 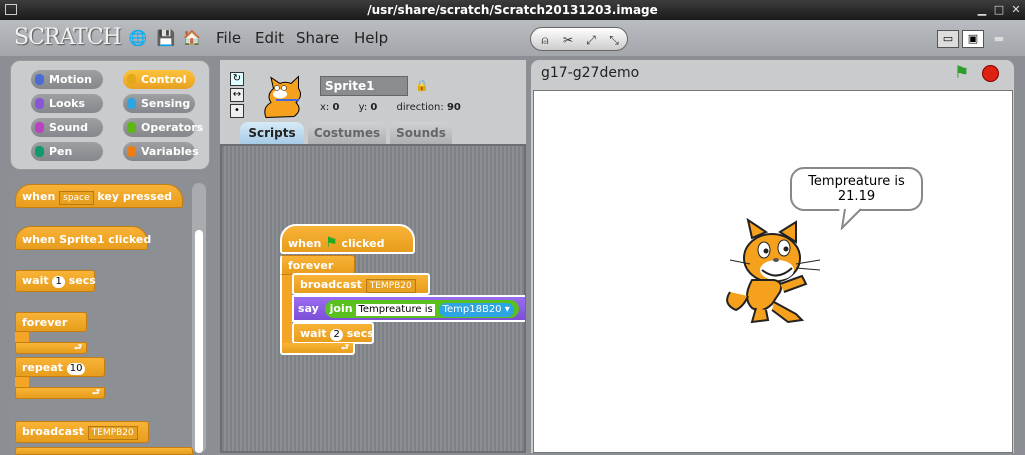 I want to click on category-label: Control, so click(x=164, y=79).